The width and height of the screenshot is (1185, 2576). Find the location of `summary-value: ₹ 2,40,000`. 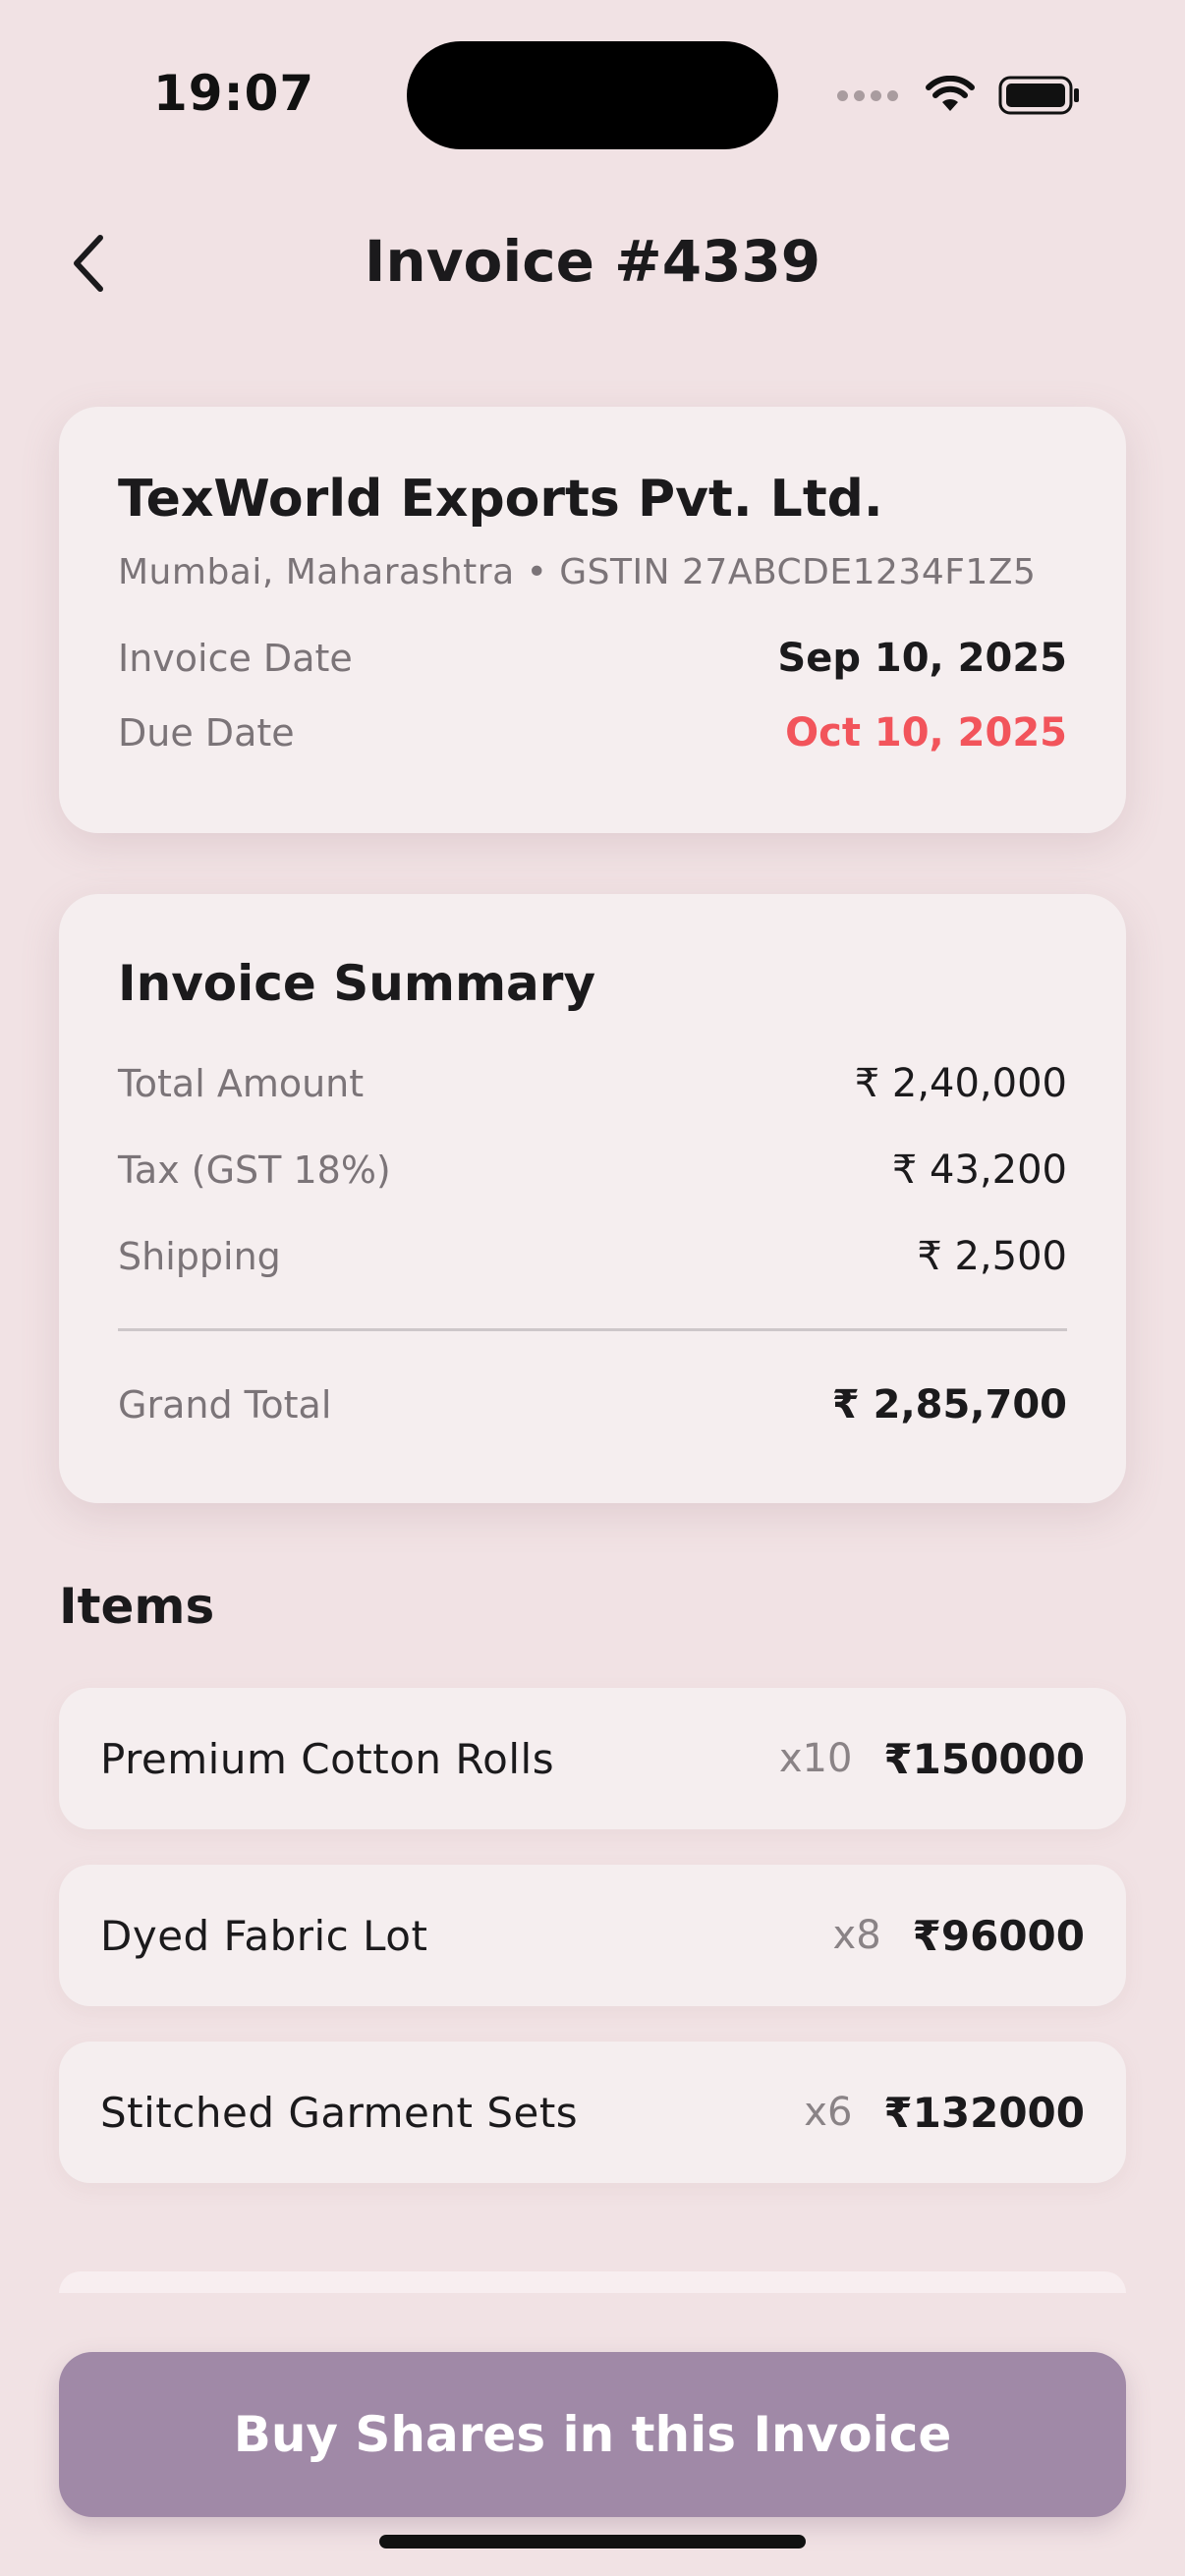

summary-value: ₹ 2,40,000 is located at coordinates (961, 1083).